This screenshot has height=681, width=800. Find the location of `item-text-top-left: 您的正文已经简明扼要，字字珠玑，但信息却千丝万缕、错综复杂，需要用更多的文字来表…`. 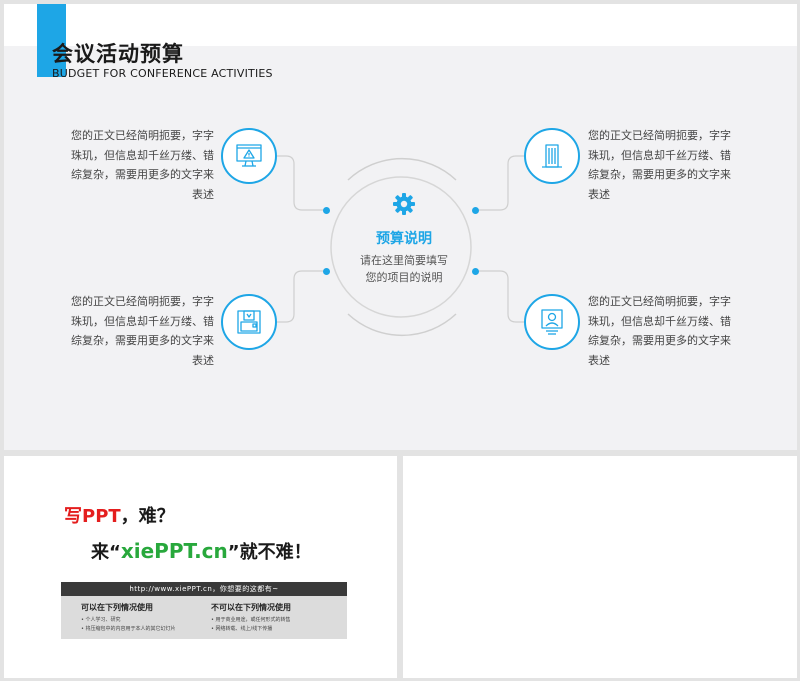

item-text-top-left: 您的正文已经简明扼要，字字珠玑，但信息却千丝万缕、错综复杂，需要用更多的文字来表… is located at coordinates (142, 165).